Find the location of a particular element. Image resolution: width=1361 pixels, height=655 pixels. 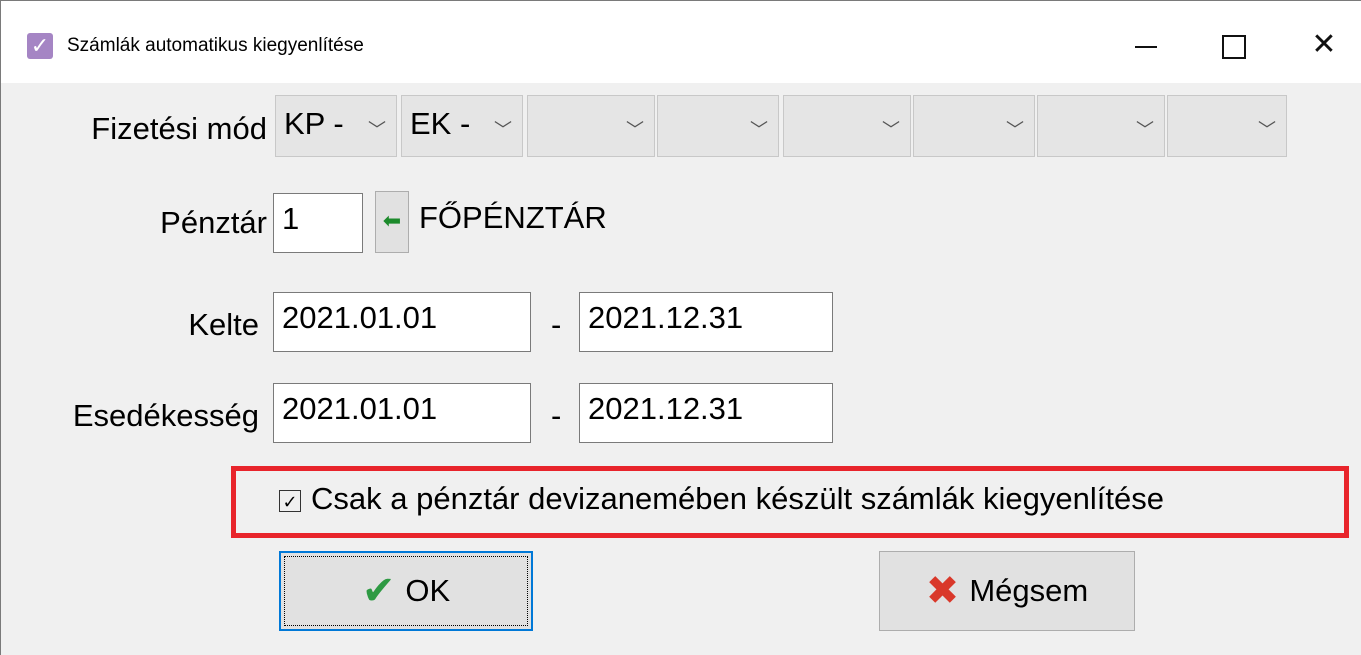

payment-mode-combo-1: KP - ﹀ is located at coordinates (336, 126).